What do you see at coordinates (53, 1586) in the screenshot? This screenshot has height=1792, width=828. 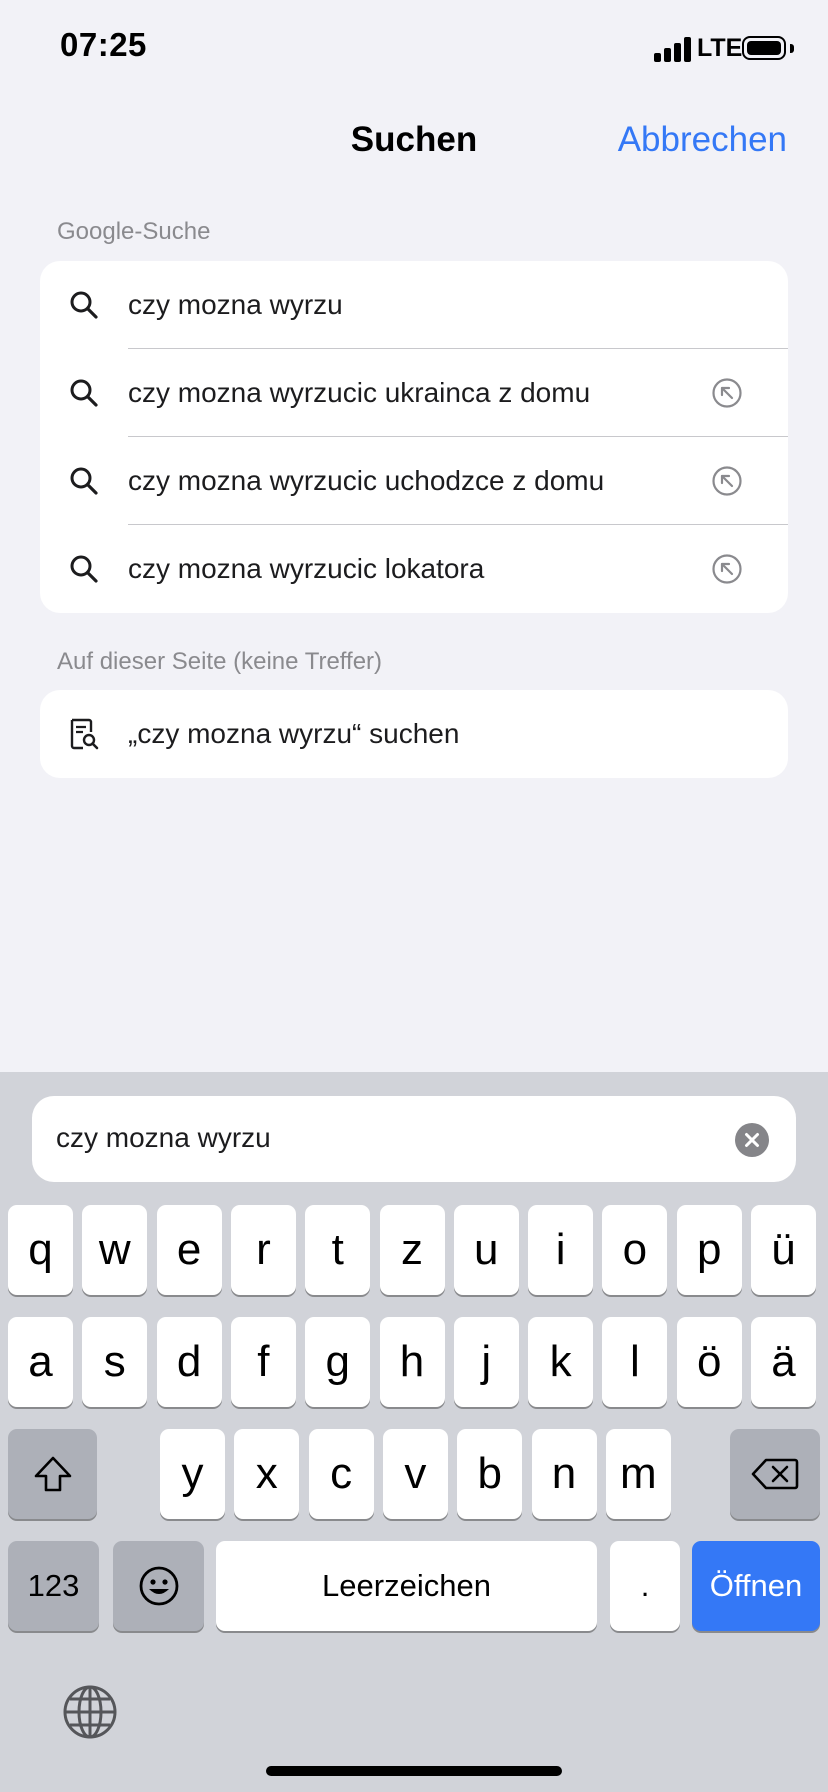 I see `numbers-key: 123` at bounding box center [53, 1586].